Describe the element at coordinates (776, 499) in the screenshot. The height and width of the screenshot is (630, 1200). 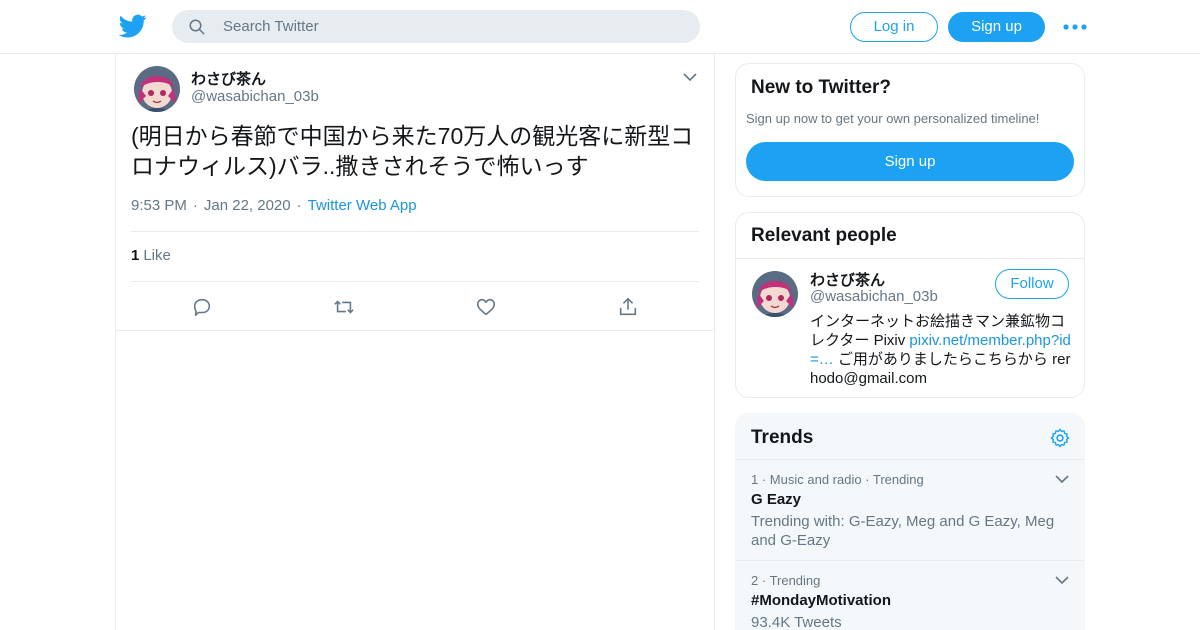
I see `trend-name: G Eazy` at that location.